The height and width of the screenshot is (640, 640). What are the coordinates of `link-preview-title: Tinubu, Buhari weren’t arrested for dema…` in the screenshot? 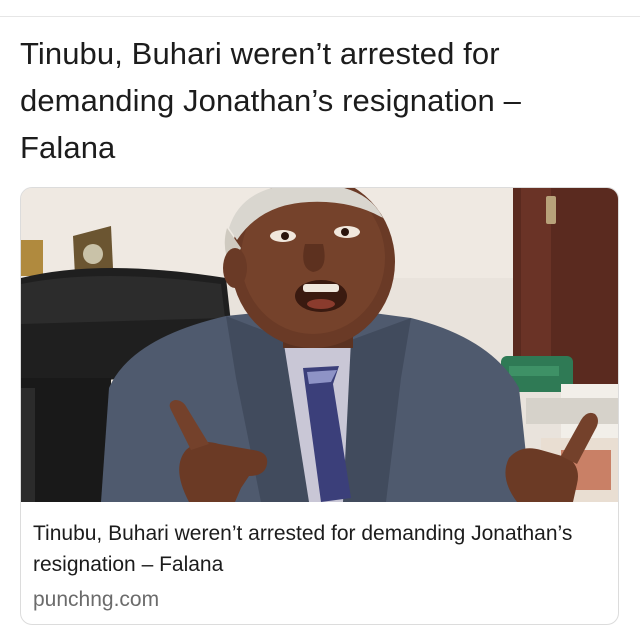 It's located at (318, 549).